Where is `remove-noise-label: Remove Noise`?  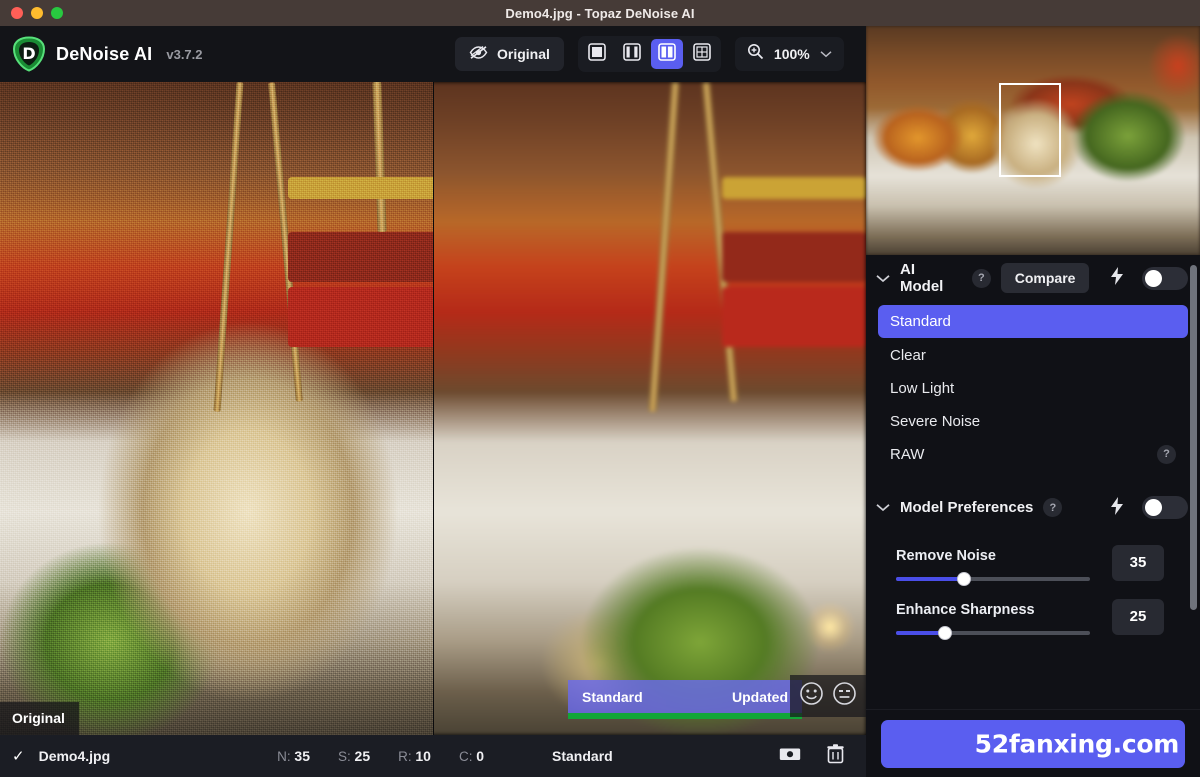 remove-noise-label: Remove Noise is located at coordinates (946, 555).